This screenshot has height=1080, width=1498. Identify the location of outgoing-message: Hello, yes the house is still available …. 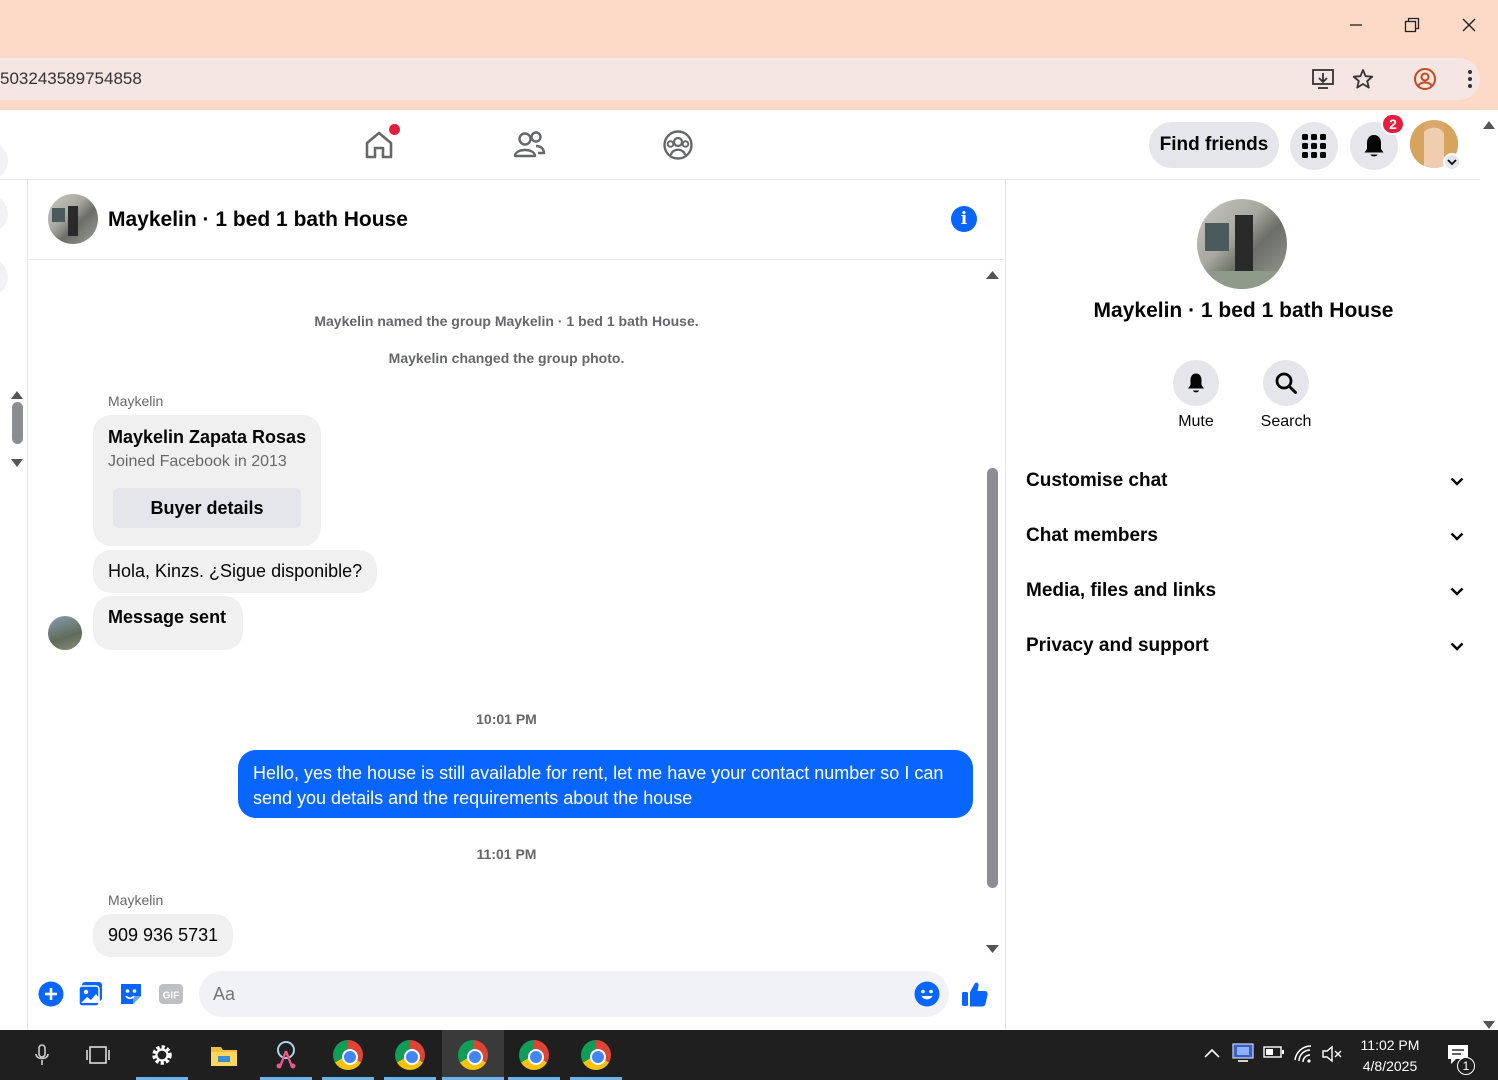
(605, 784).